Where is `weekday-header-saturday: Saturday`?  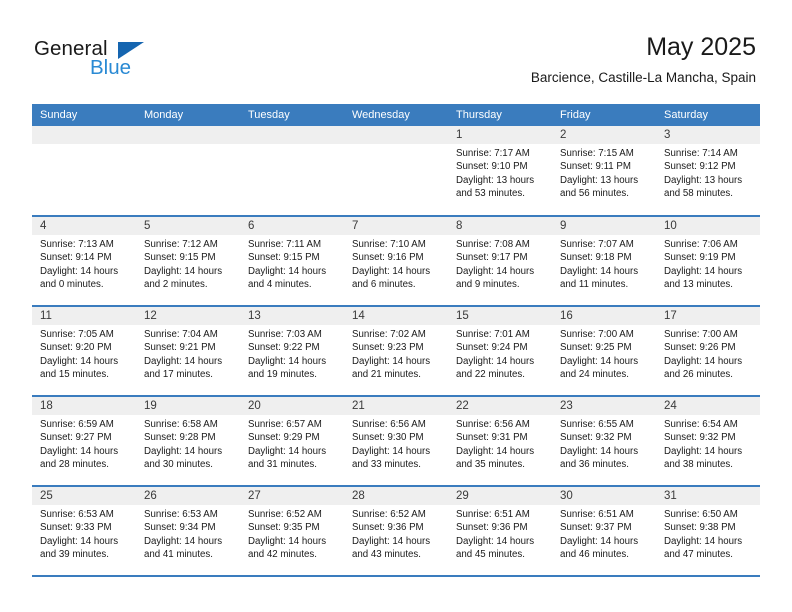
weekday-header-saturday: Saturday is located at coordinates (708, 115).